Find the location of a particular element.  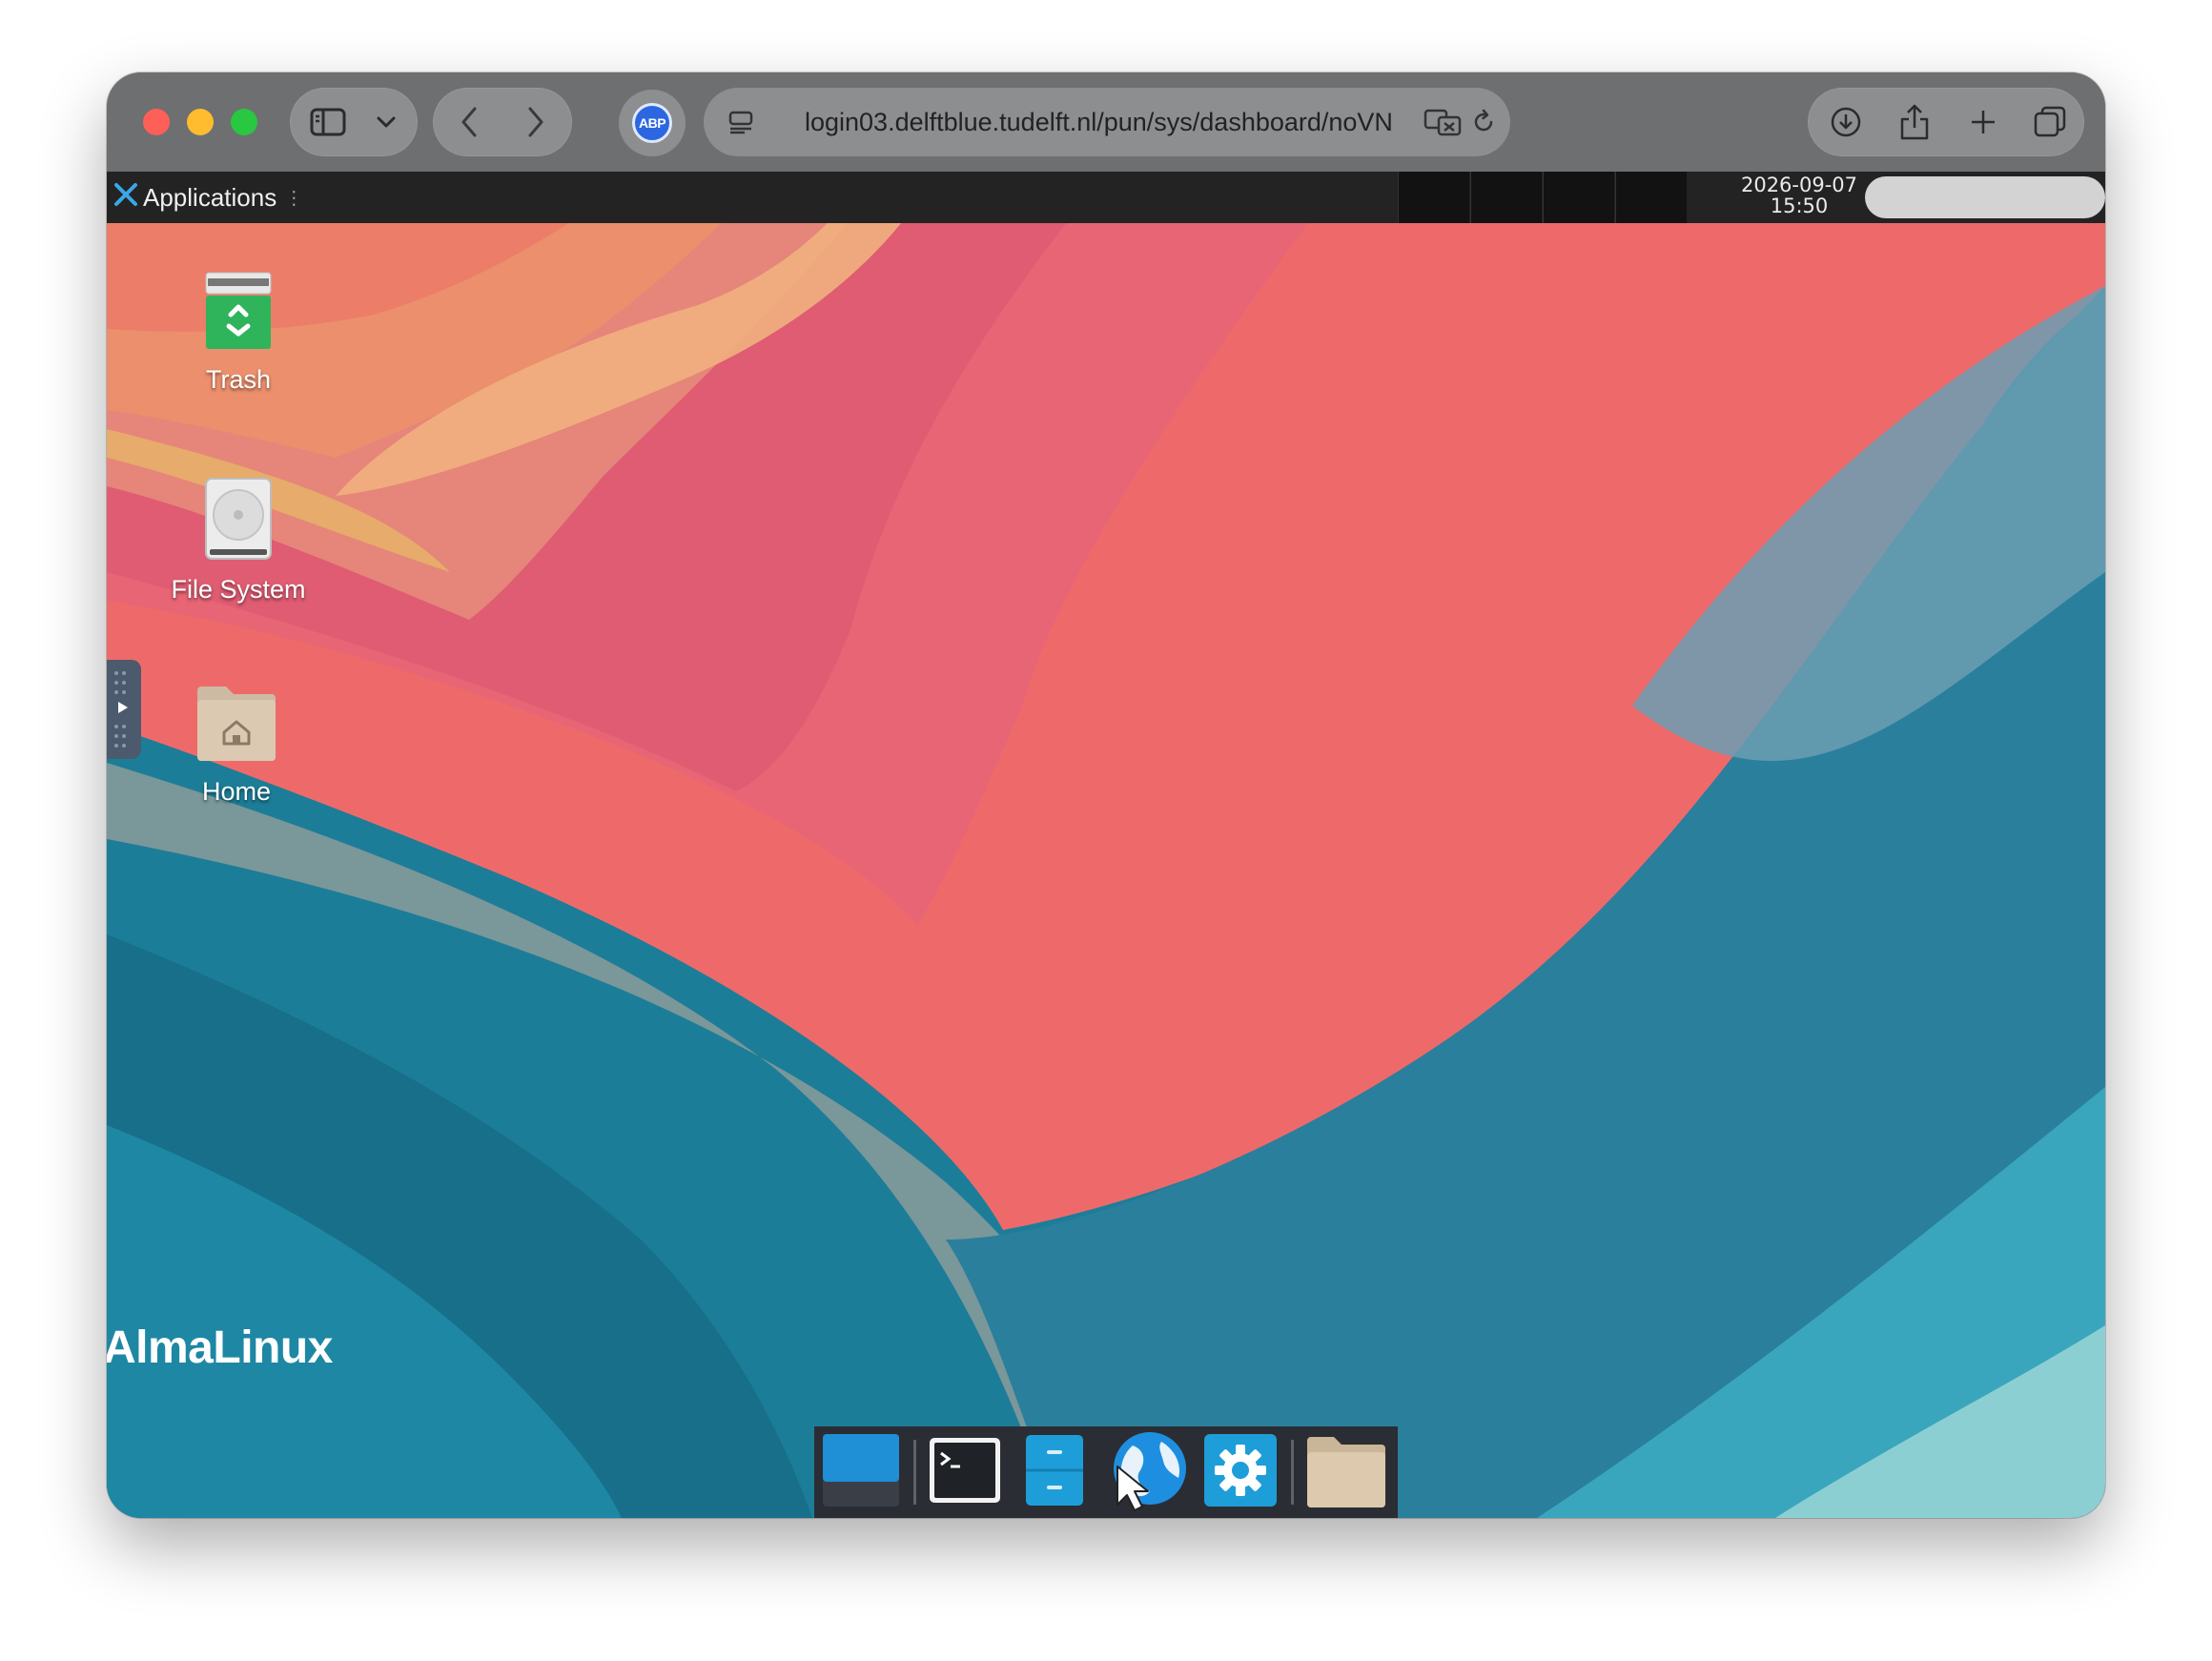

home-label: Home is located at coordinates (236, 792).